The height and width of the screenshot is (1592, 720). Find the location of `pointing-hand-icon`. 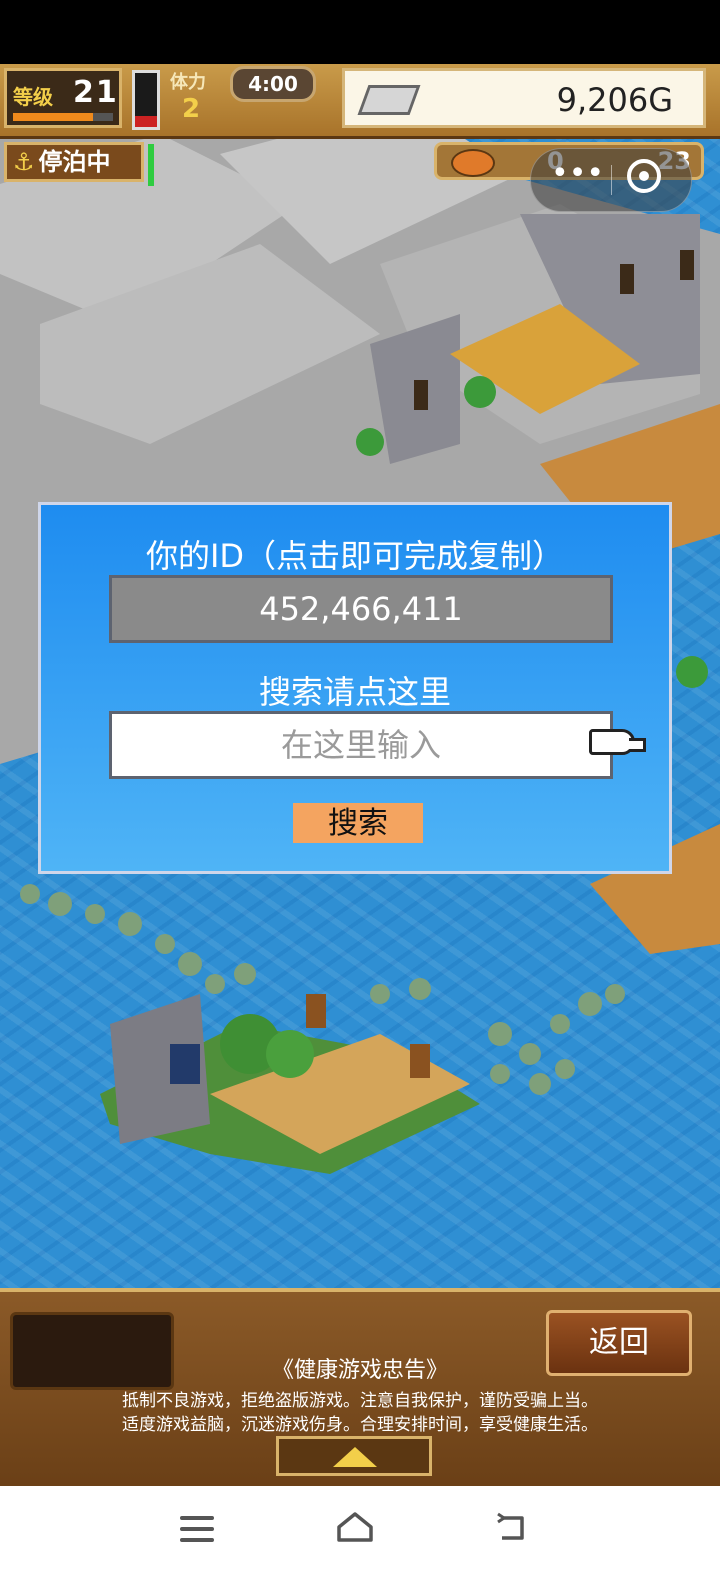

pointing-hand-icon is located at coordinates (617, 742).